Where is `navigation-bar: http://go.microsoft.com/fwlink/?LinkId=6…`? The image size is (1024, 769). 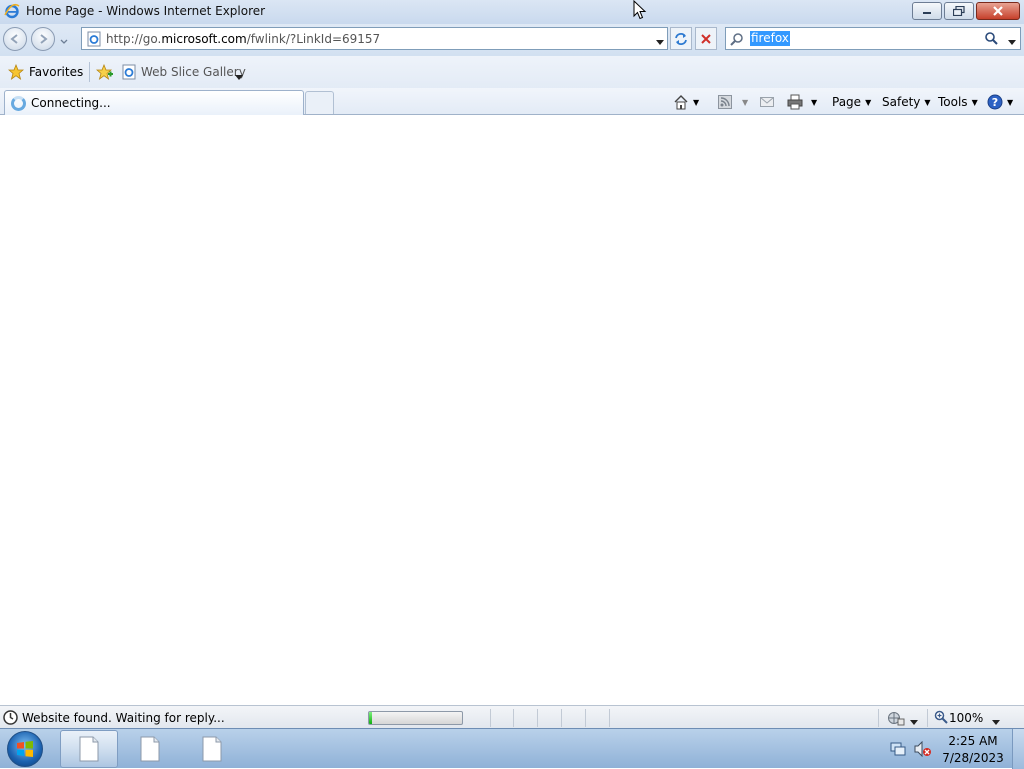 navigation-bar: http://go.microsoft.com/fwlink/?LinkId=6… is located at coordinates (512, 40).